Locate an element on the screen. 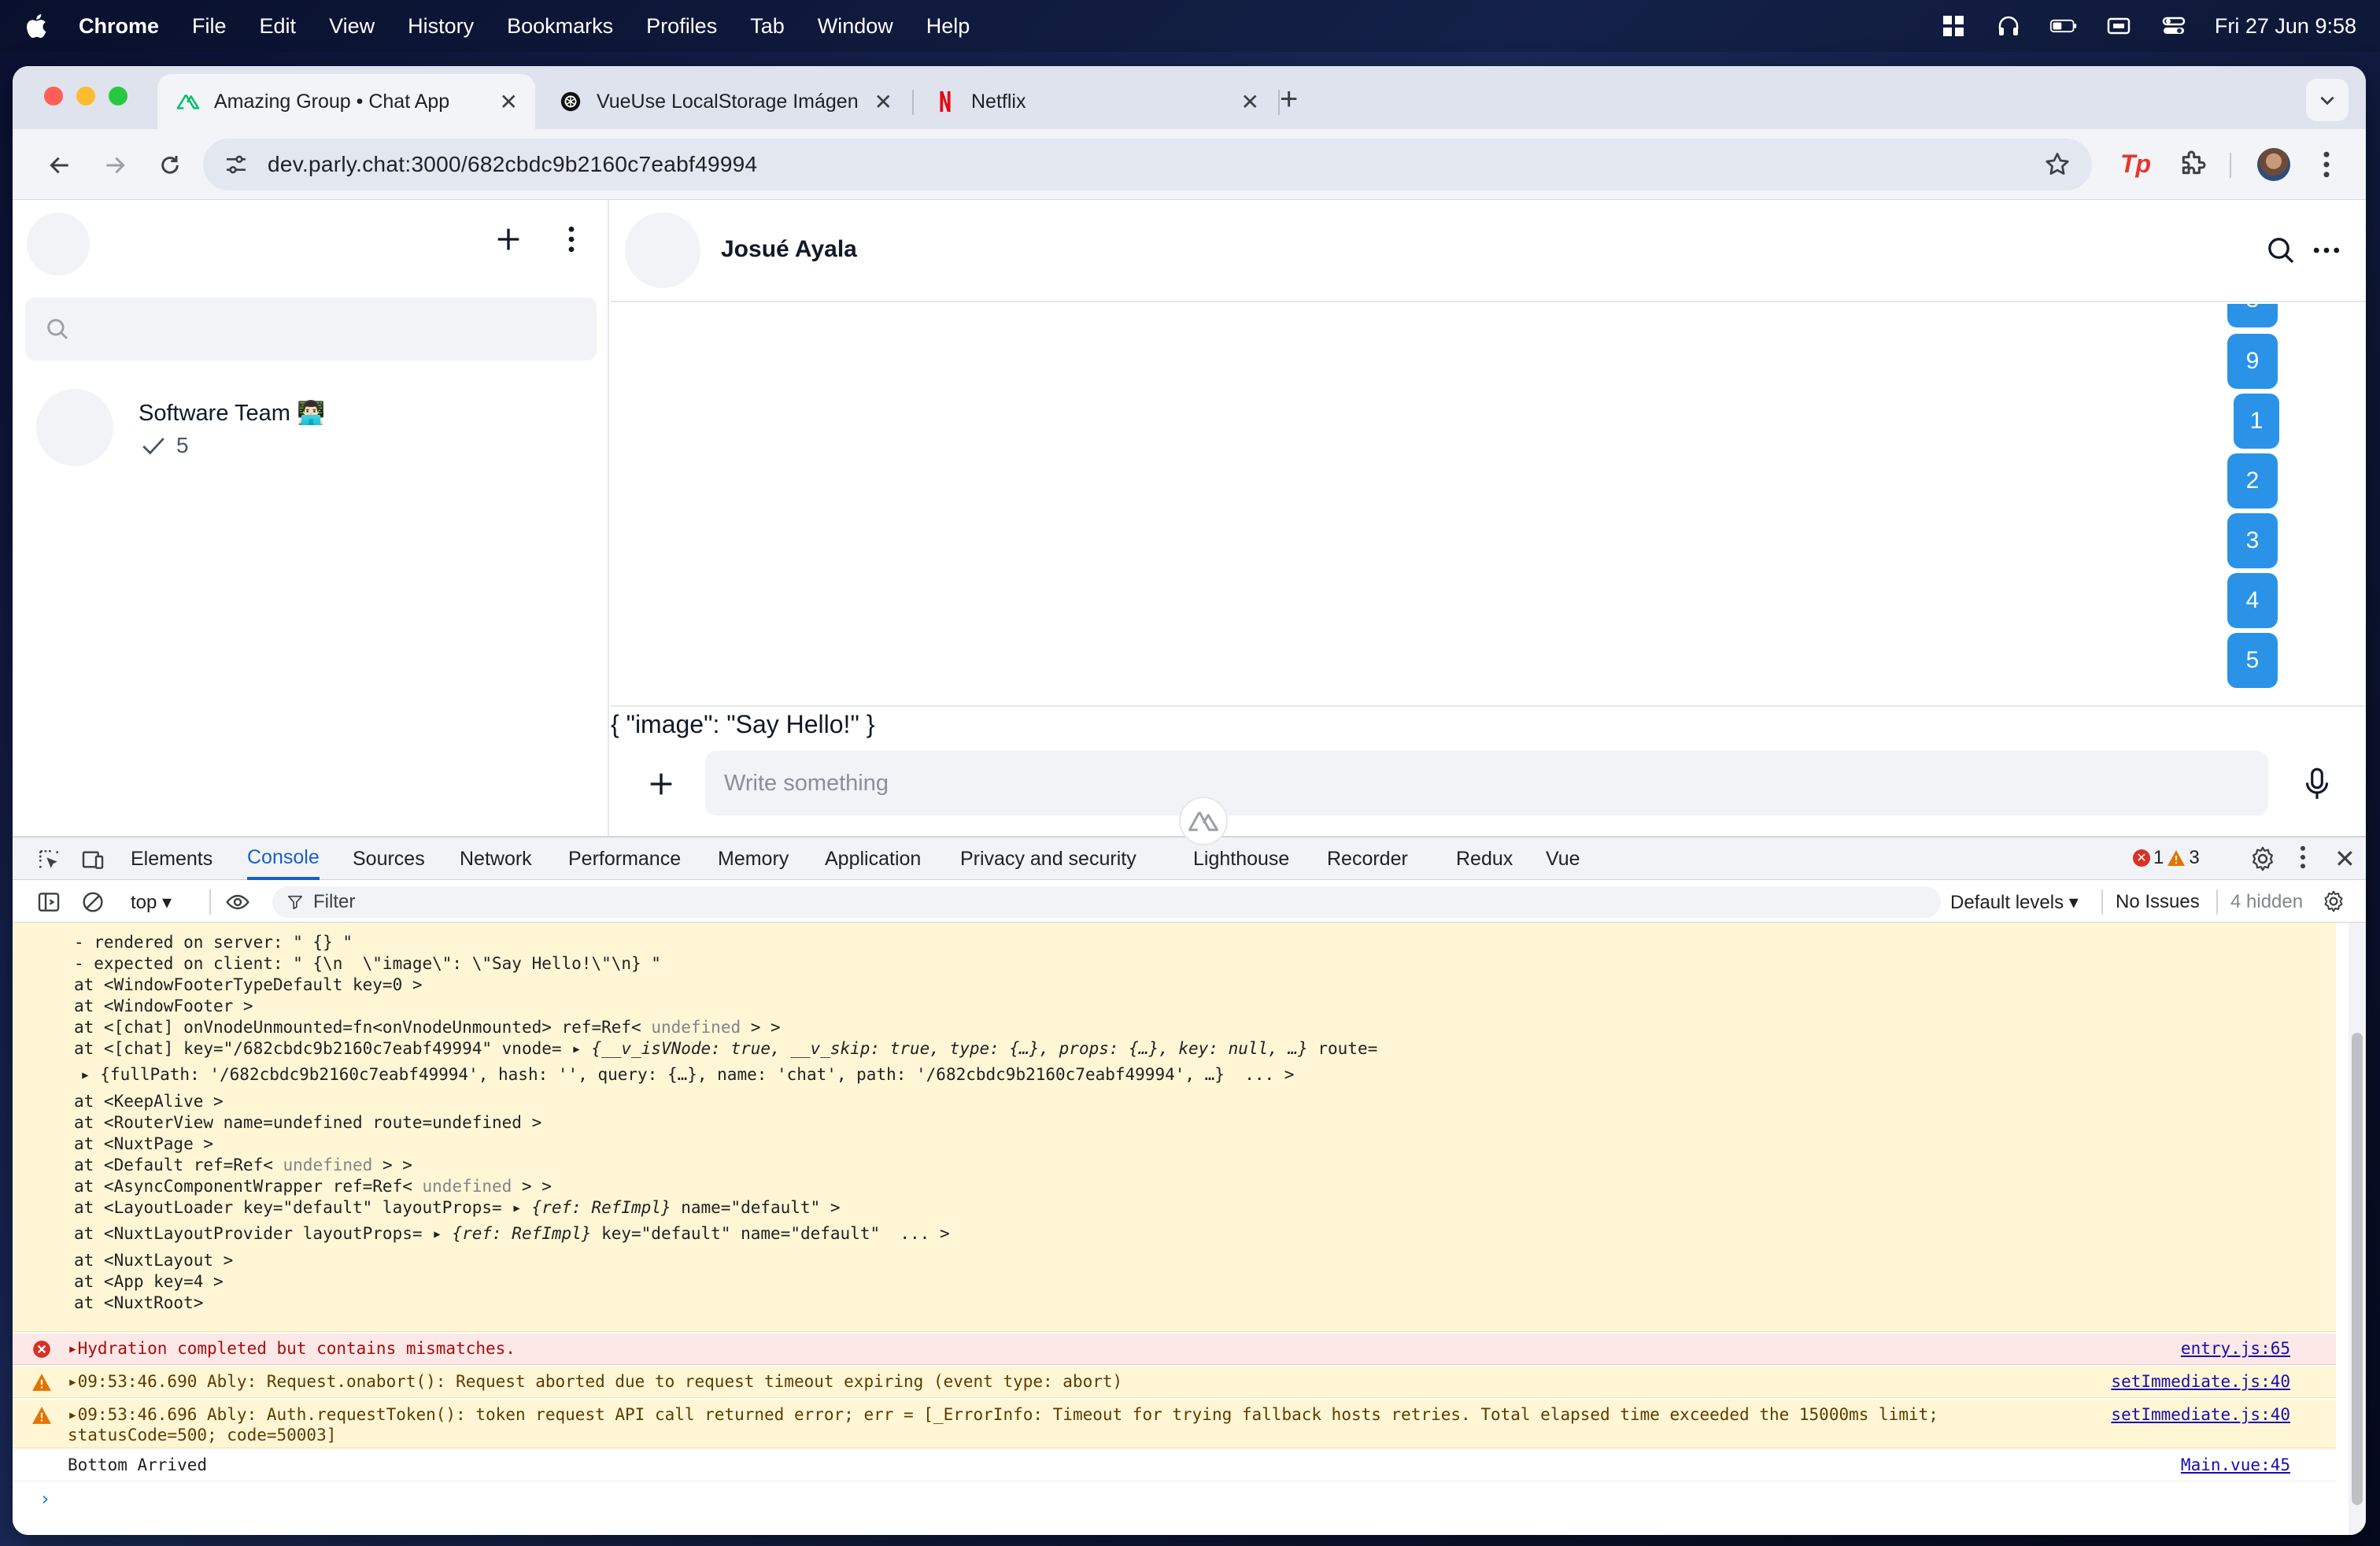  issue-counter: ✕ 1 3 is located at coordinates (2166, 858).